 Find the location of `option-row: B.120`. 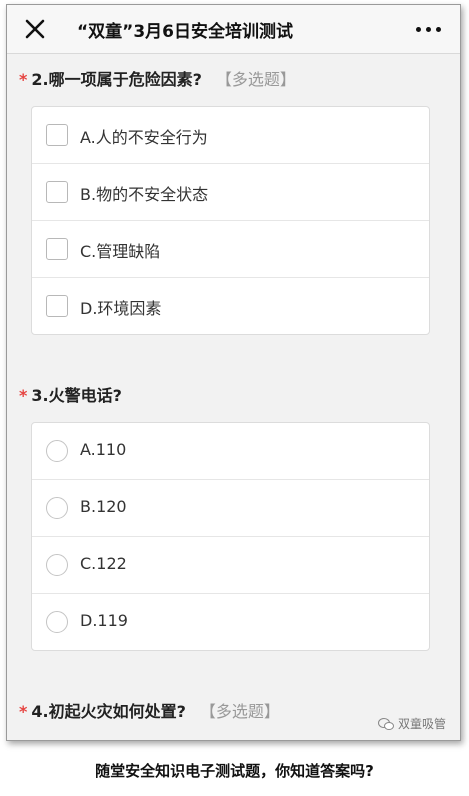

option-row: B.120 is located at coordinates (230, 508).